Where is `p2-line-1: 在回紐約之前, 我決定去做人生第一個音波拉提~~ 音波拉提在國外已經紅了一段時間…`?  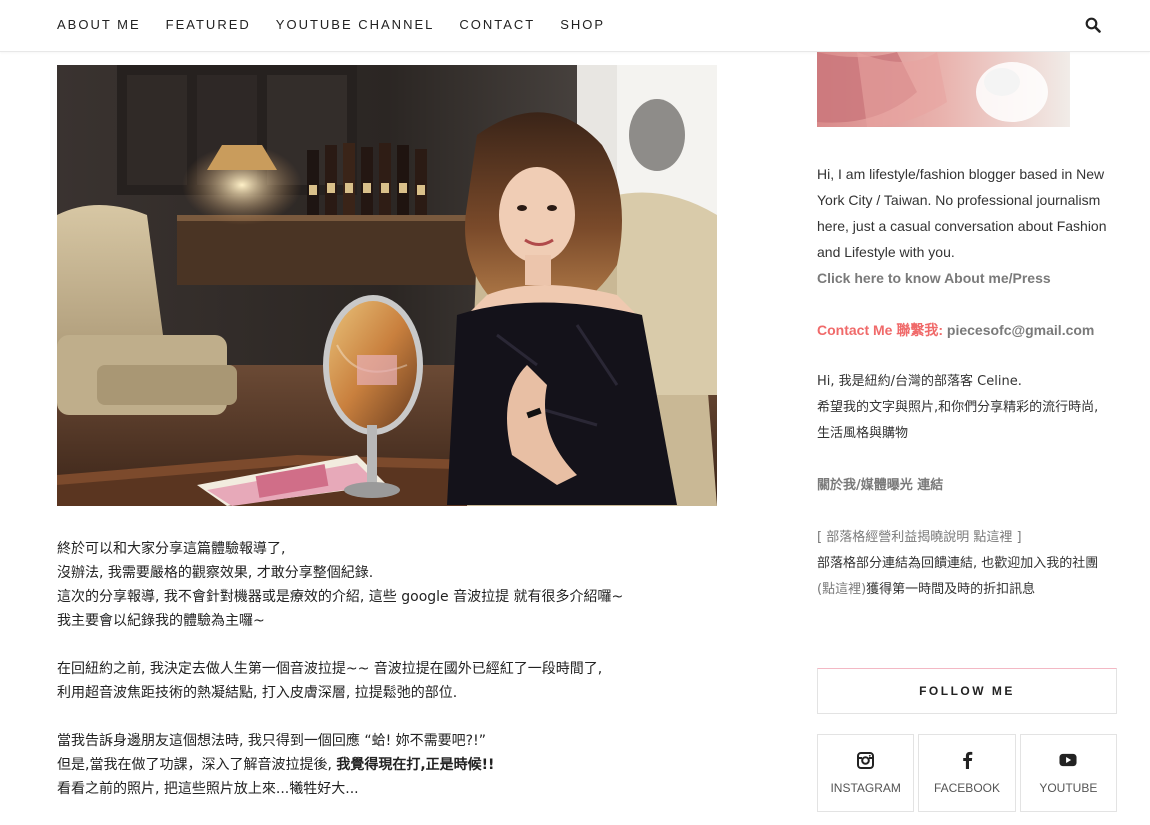 p2-line-1: 在回紐約之前, 我決定去做人生第一個音波拉提~~ 音波拉提在國外已經紅了一段時間… is located at coordinates (330, 669).